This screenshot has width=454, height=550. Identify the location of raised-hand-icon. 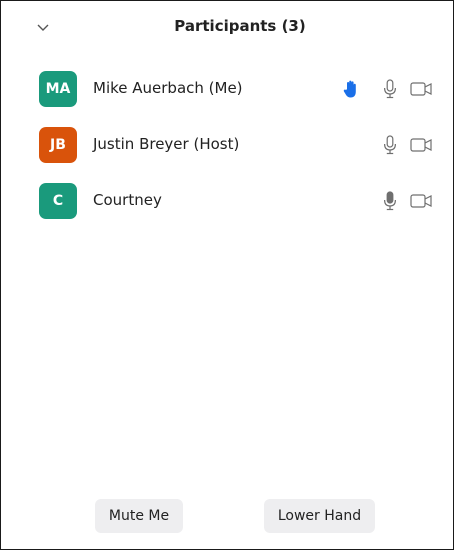
(351, 89).